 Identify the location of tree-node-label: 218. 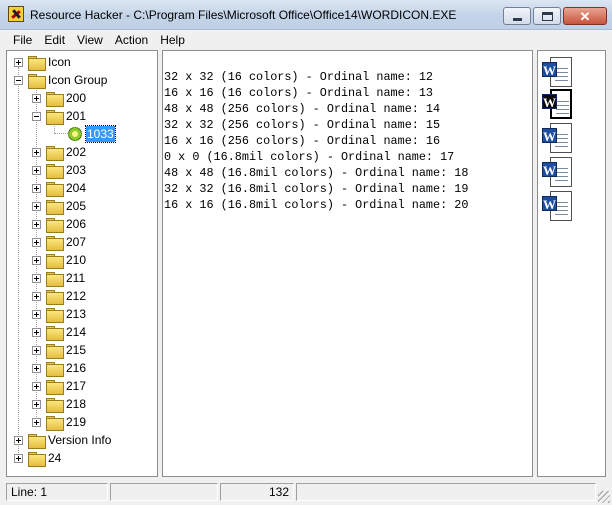
(76, 404).